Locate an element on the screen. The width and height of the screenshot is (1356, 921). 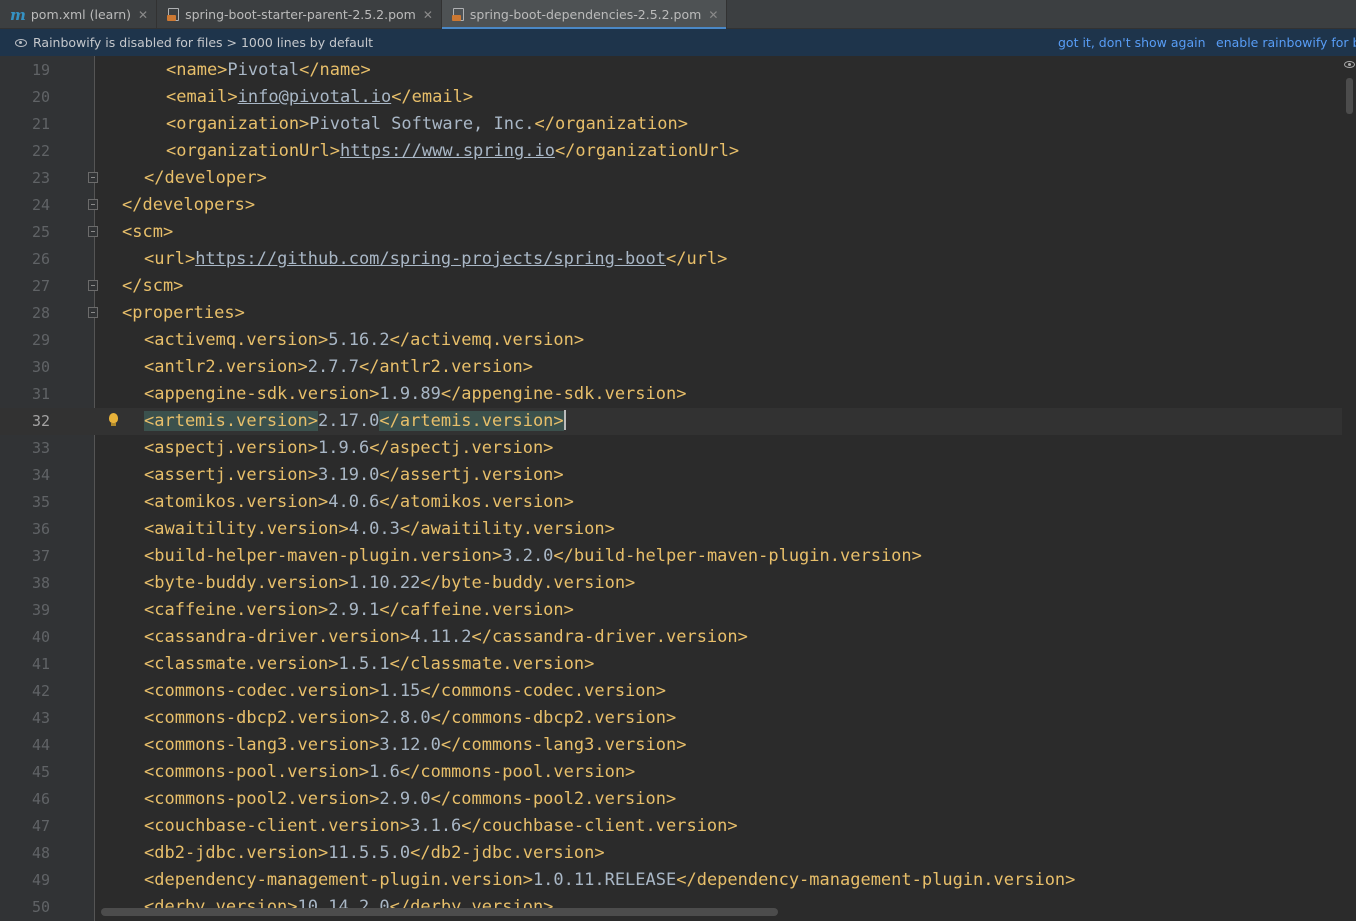
line-number: 41 is located at coordinates (40, 664).